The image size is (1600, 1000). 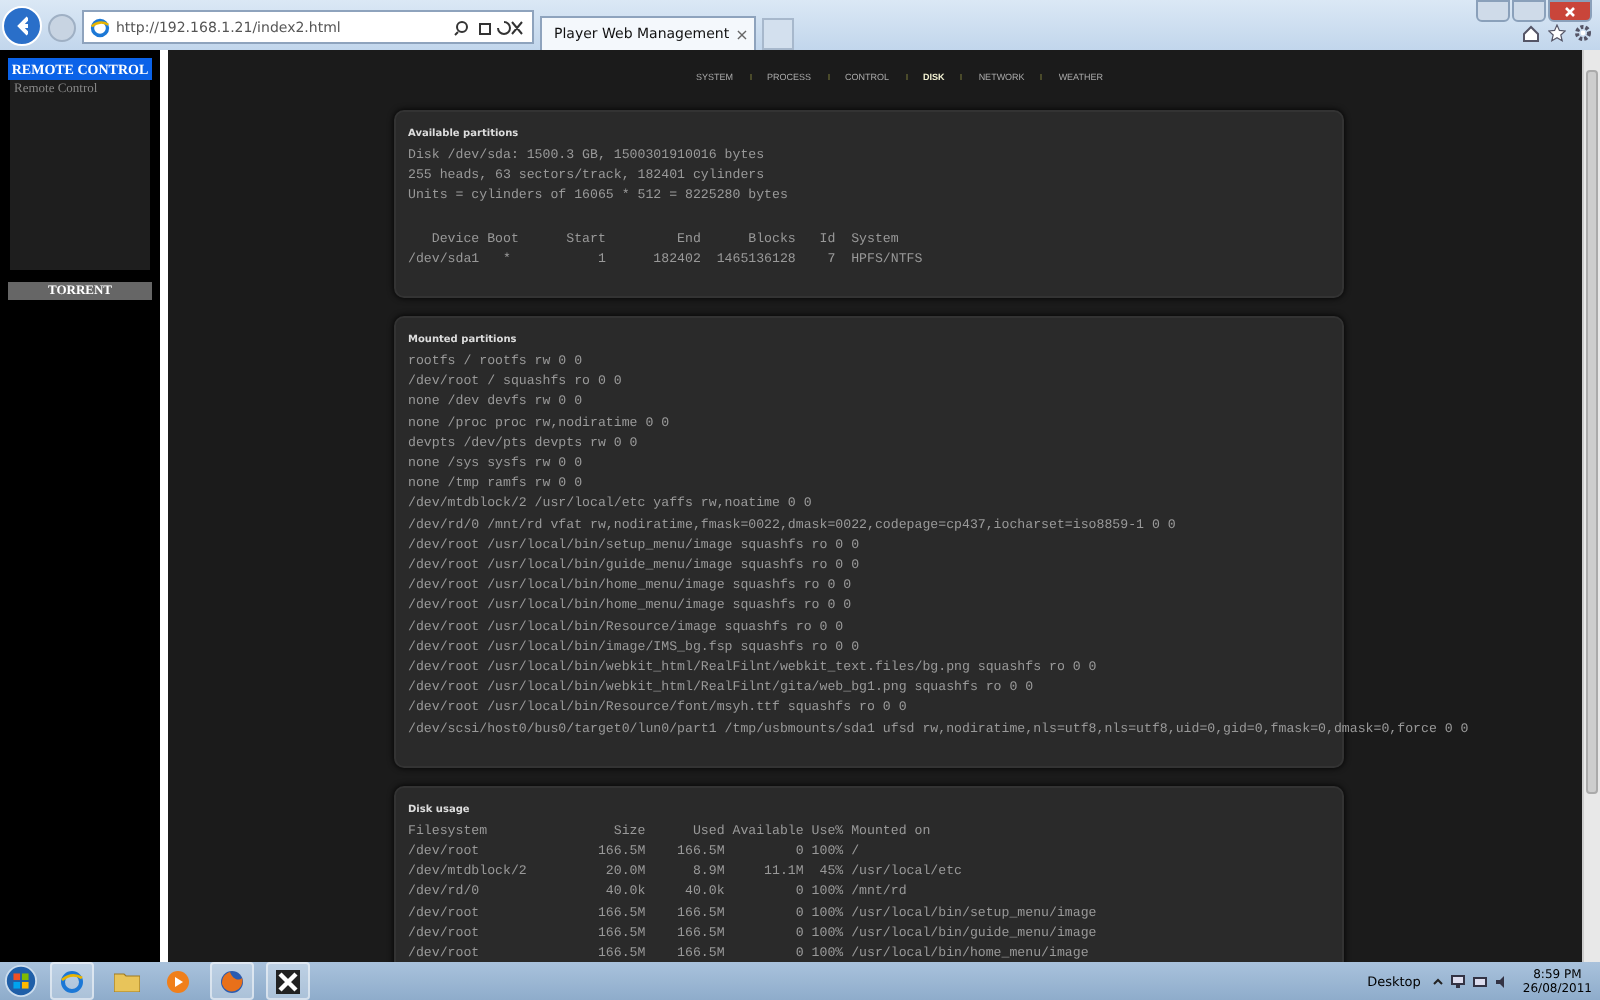 I want to click on star-icon, so click(x=1557, y=33).